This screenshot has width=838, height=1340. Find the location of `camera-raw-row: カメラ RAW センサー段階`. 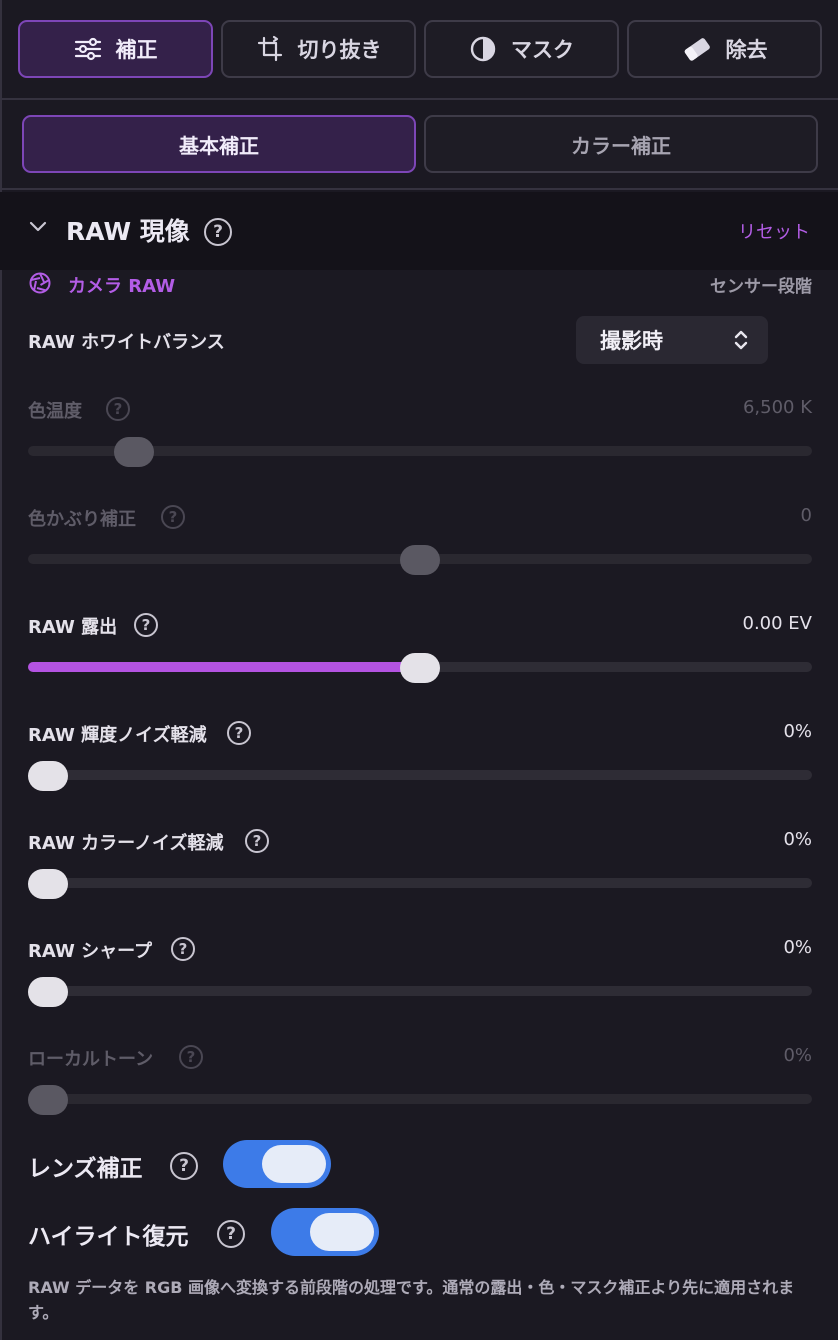

camera-raw-row: カメラ RAW センサー段階 is located at coordinates (420, 284).